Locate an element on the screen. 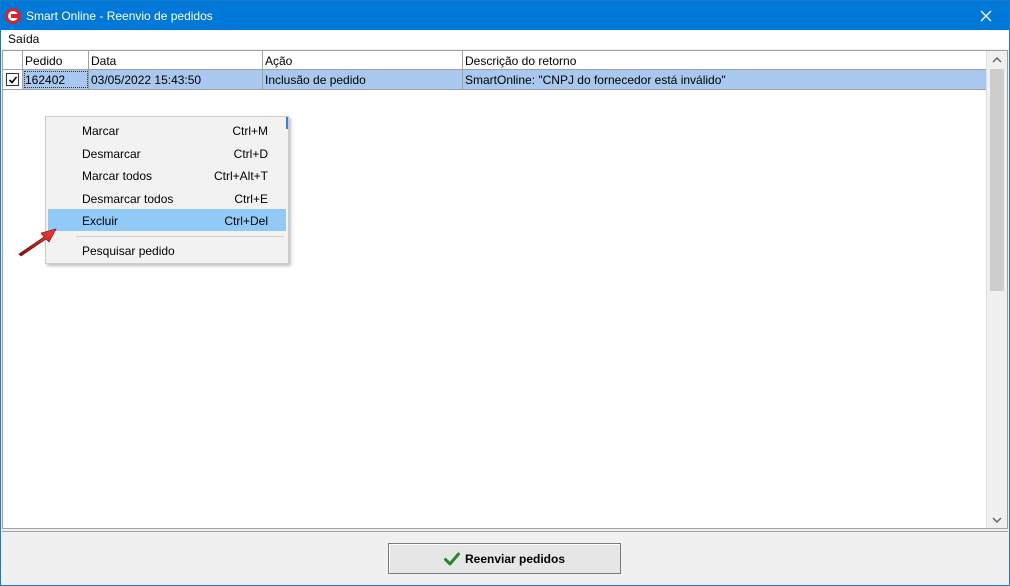 The image size is (1010, 586). menu-item-marcar: Marcar Ctrl+M is located at coordinates (167, 130).